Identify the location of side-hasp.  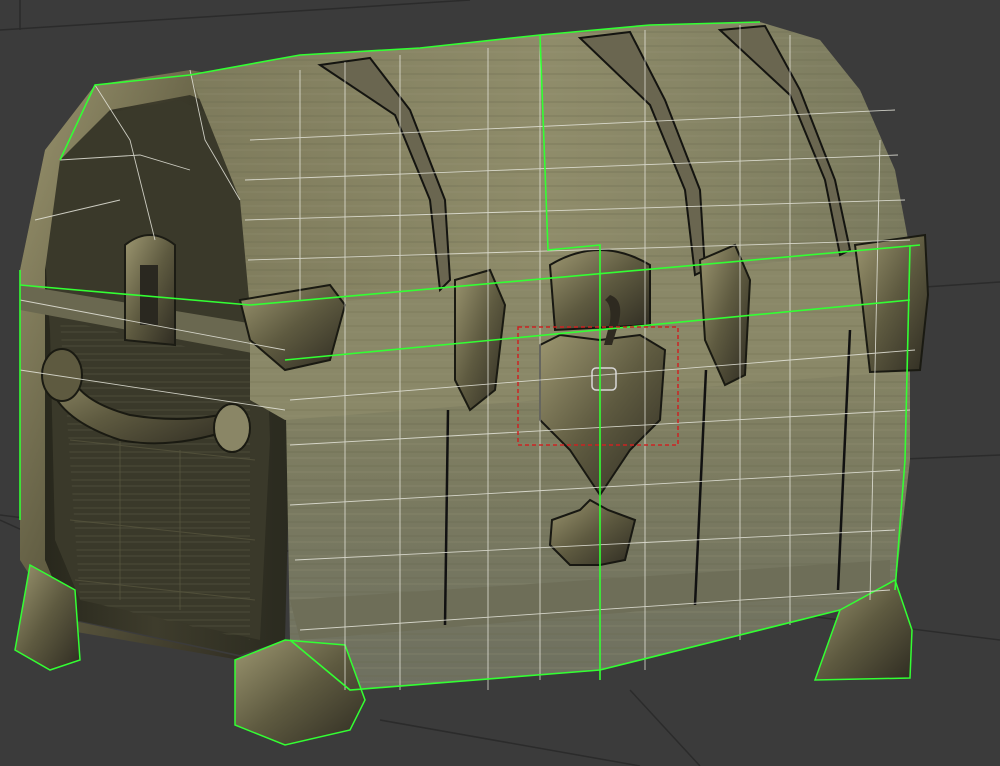
(150, 290).